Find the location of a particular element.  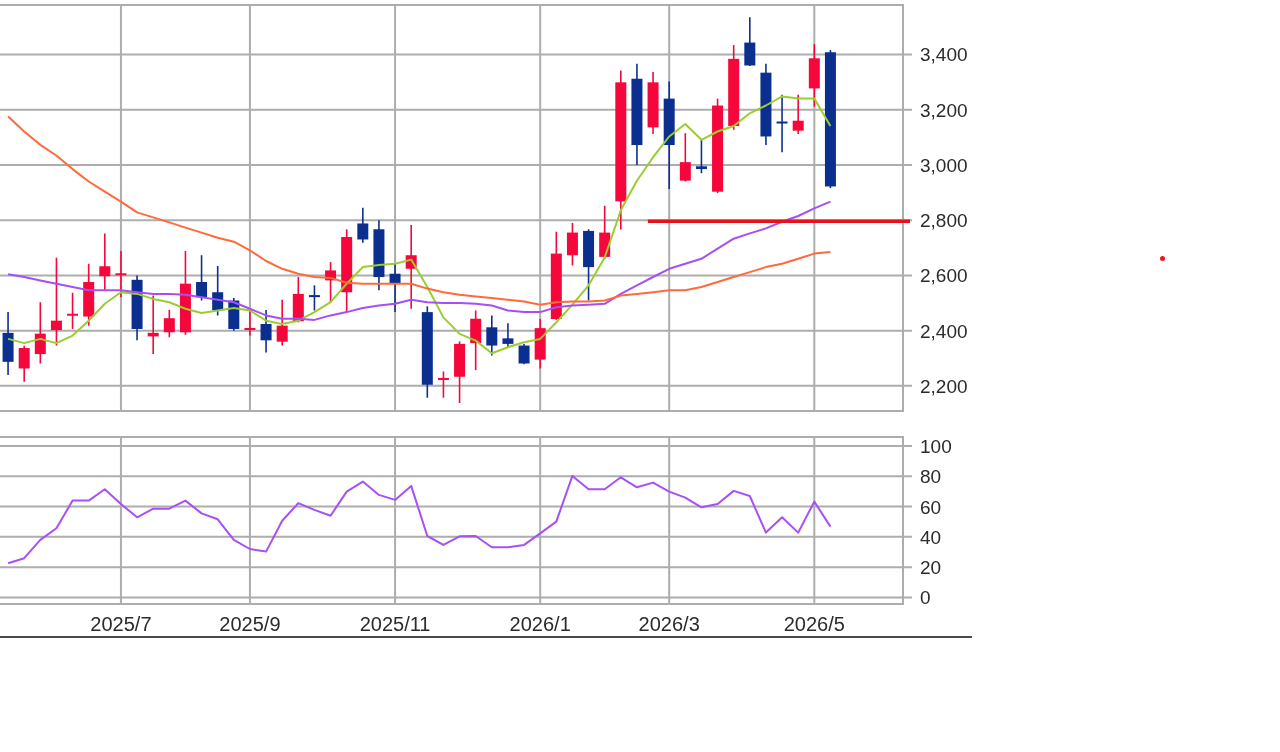

date-axis-label: 2025/7 is located at coordinates (121, 624).